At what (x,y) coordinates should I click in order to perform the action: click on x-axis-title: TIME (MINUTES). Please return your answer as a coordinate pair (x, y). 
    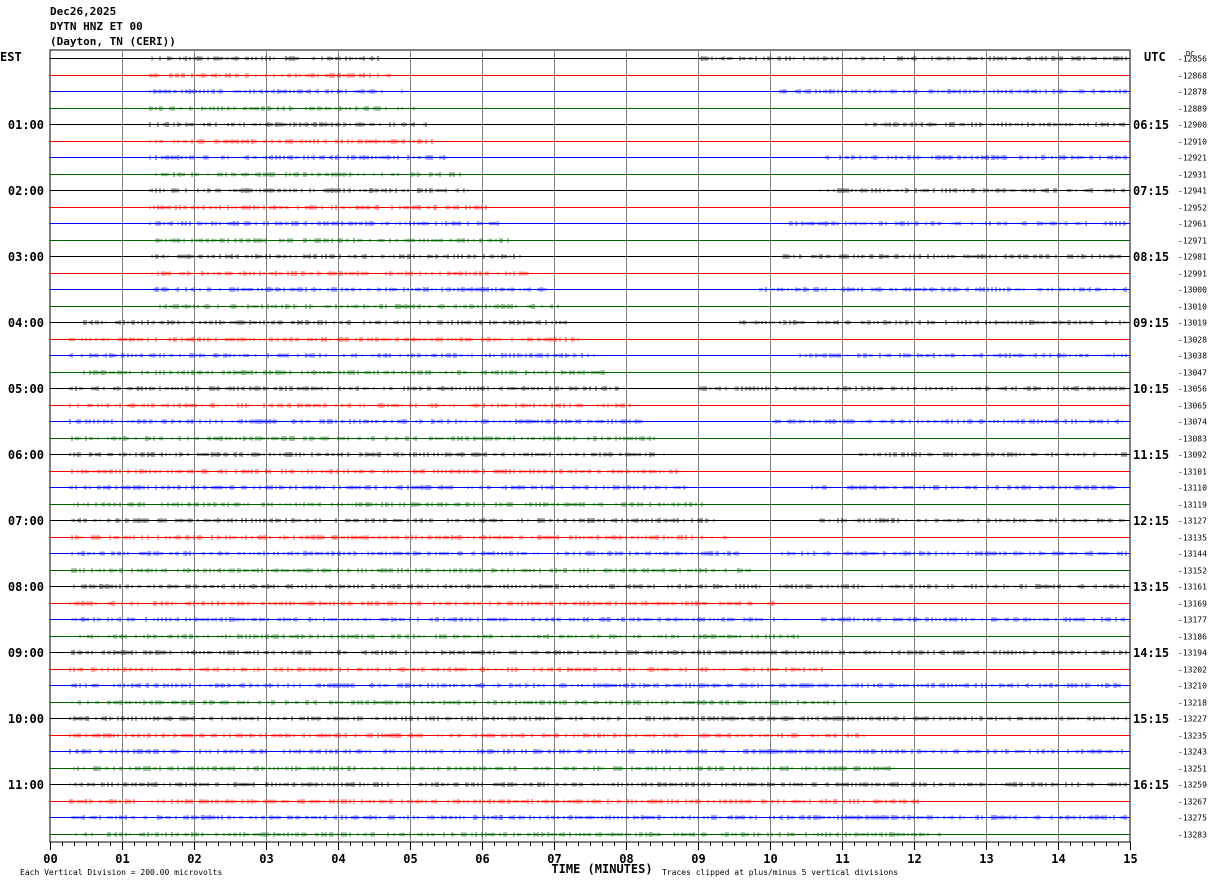
    Looking at the image, I should click on (601, 869).